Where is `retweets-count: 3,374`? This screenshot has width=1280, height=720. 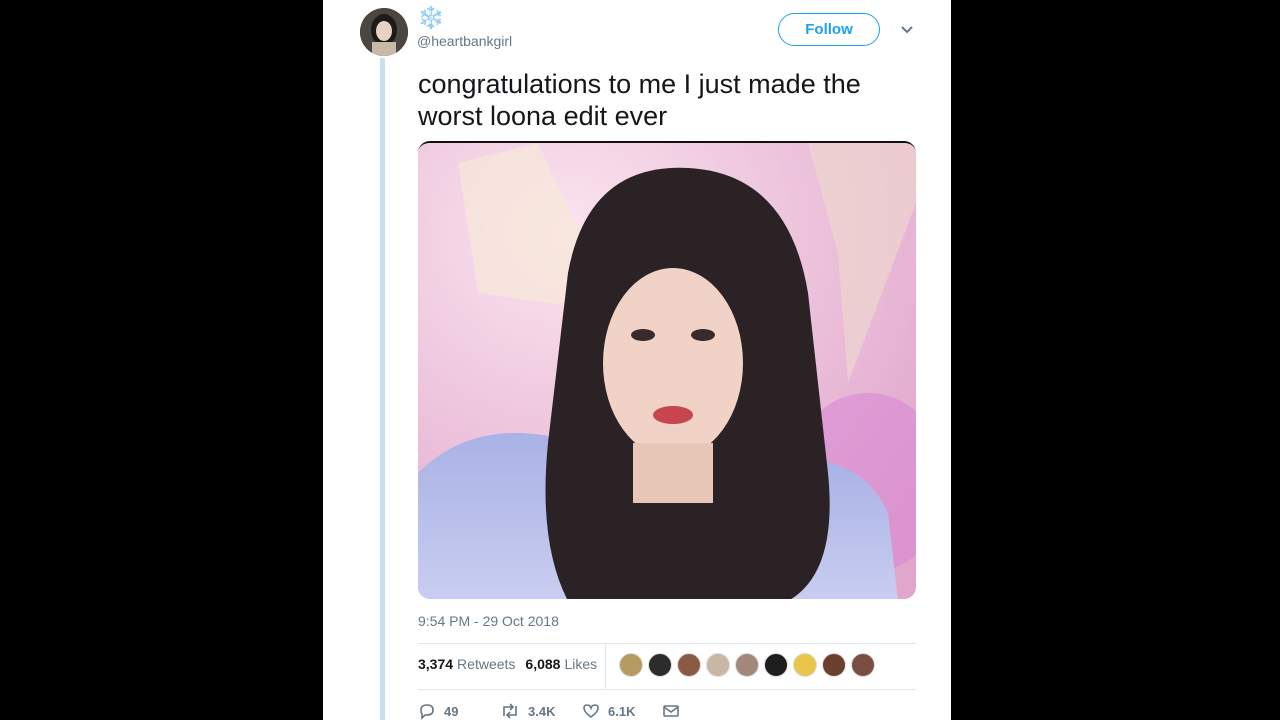
retweets-count: 3,374 is located at coordinates (436, 664).